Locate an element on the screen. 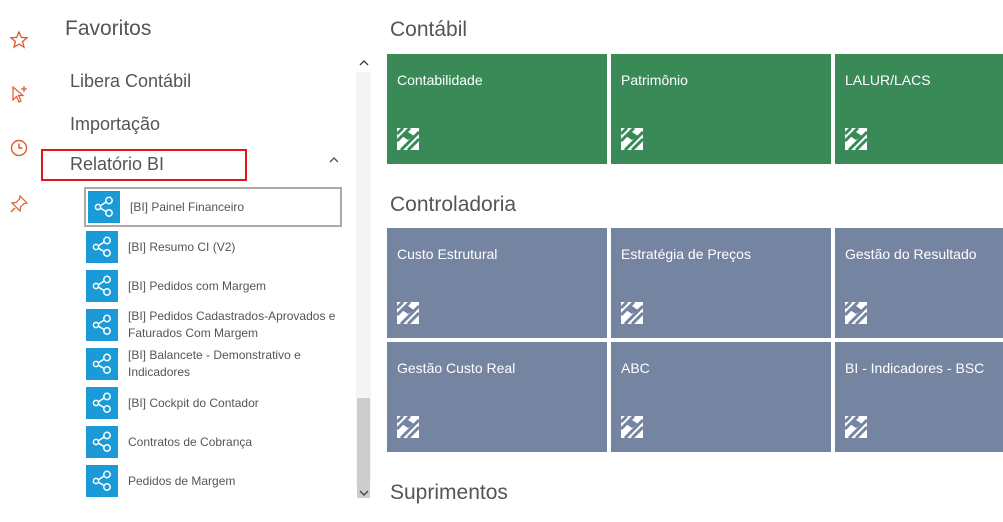 This screenshot has width=1003, height=522. favorite-item-libera-contabil: Libera Contábil is located at coordinates (130, 81).